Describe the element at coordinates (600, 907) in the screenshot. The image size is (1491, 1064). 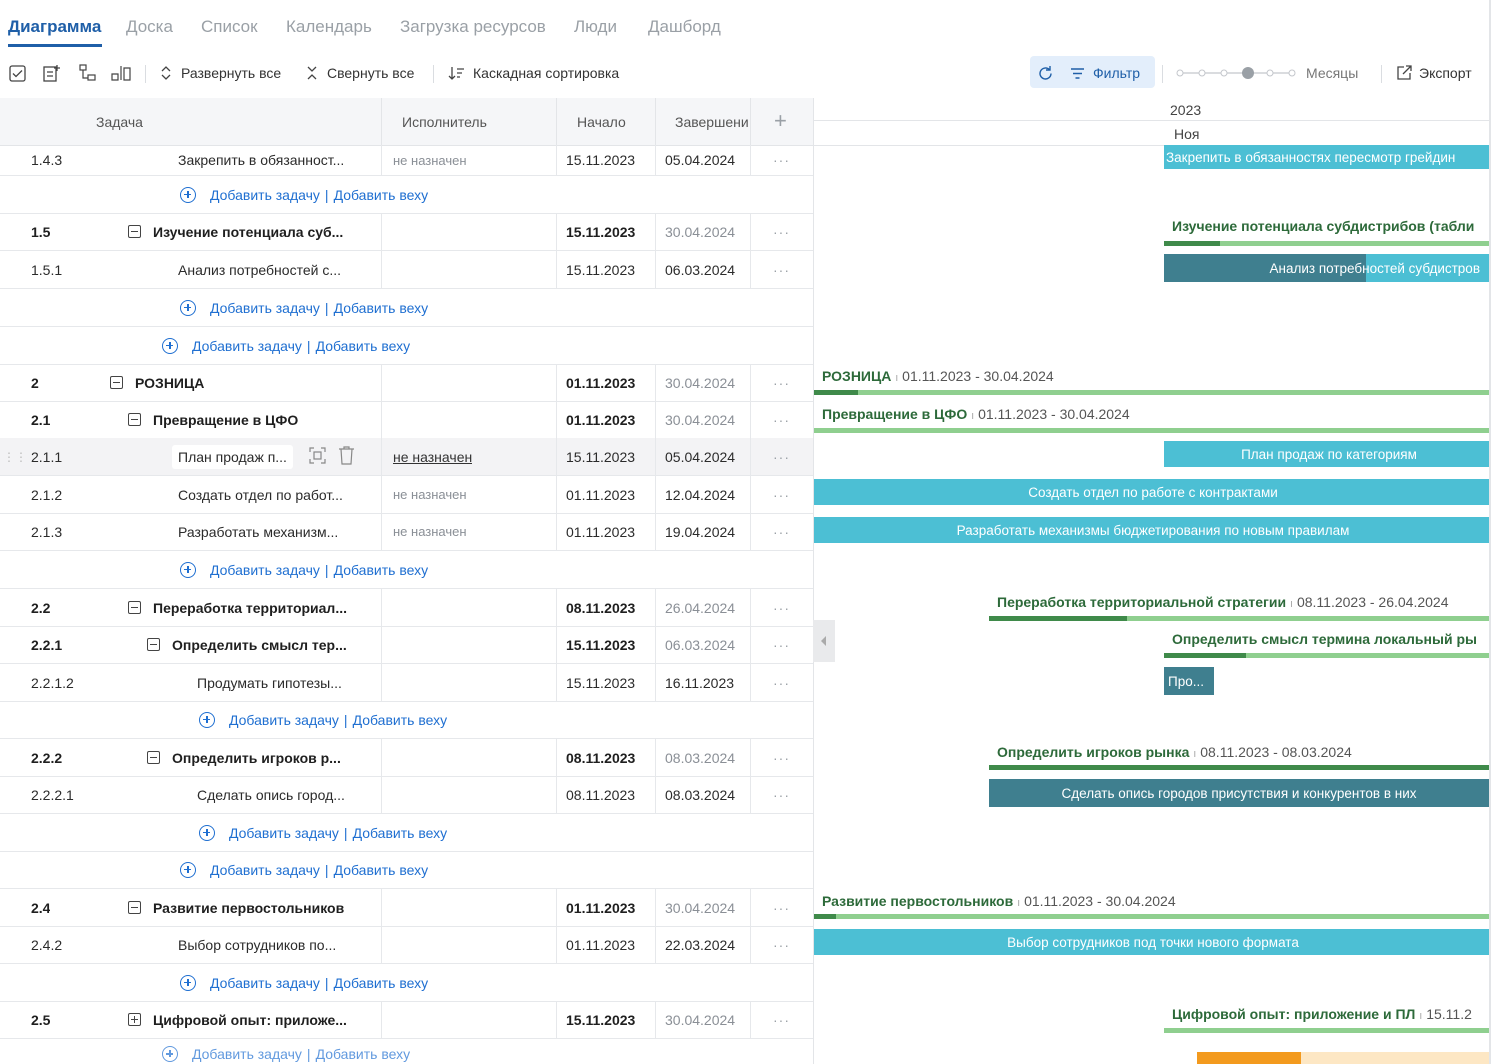
I see `start-date: 01.11.2023` at that location.